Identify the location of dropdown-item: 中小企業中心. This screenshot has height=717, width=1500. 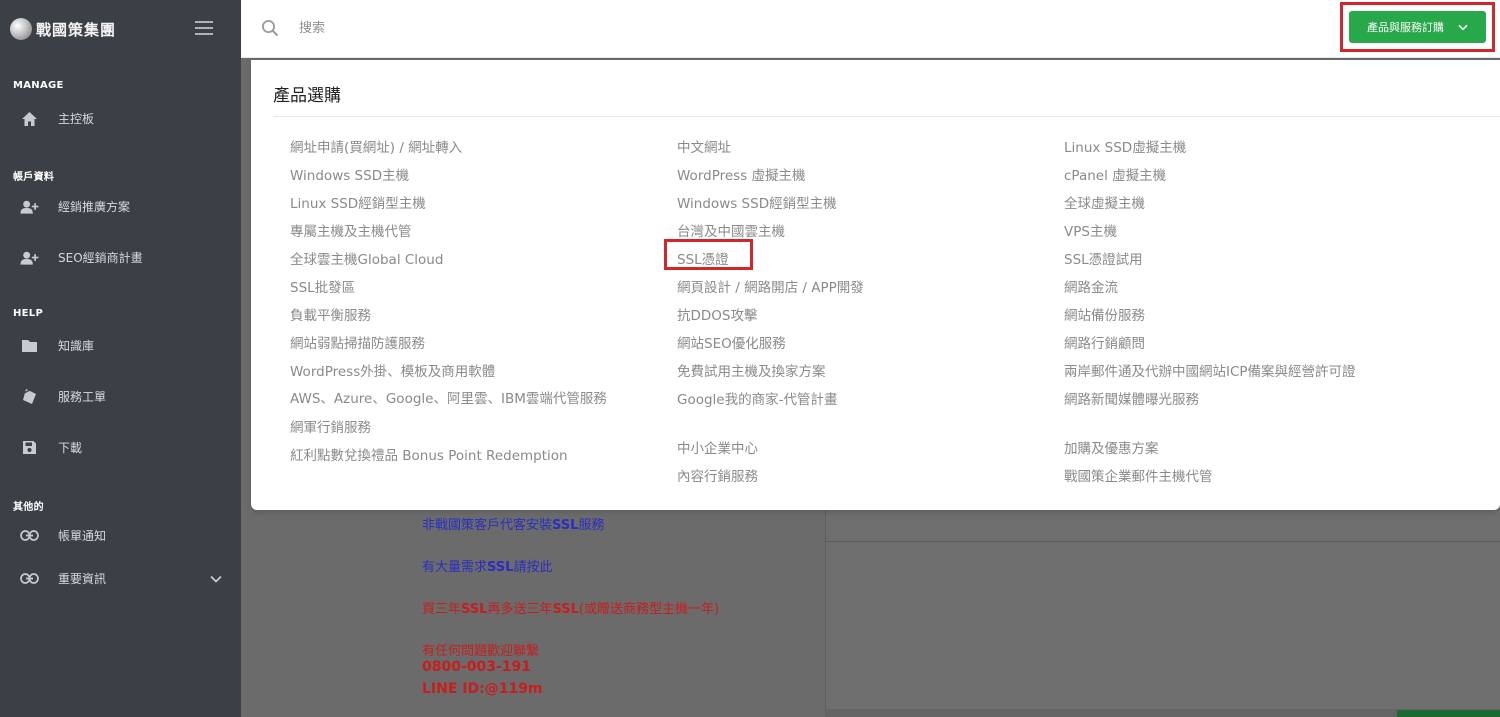
(842, 449).